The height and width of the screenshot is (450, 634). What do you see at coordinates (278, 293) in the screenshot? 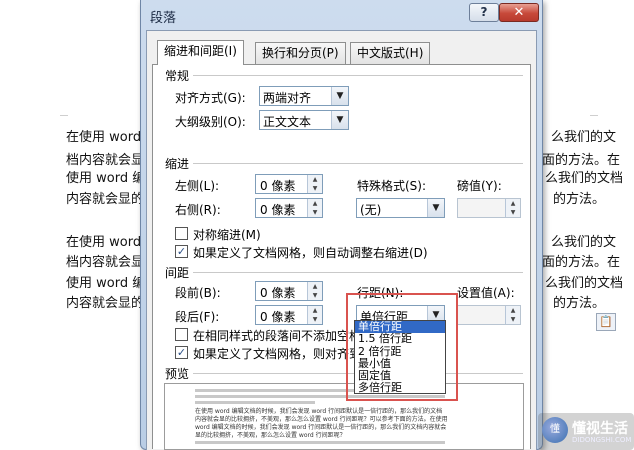
I see `space-before-value: 0 像素` at bounding box center [278, 293].